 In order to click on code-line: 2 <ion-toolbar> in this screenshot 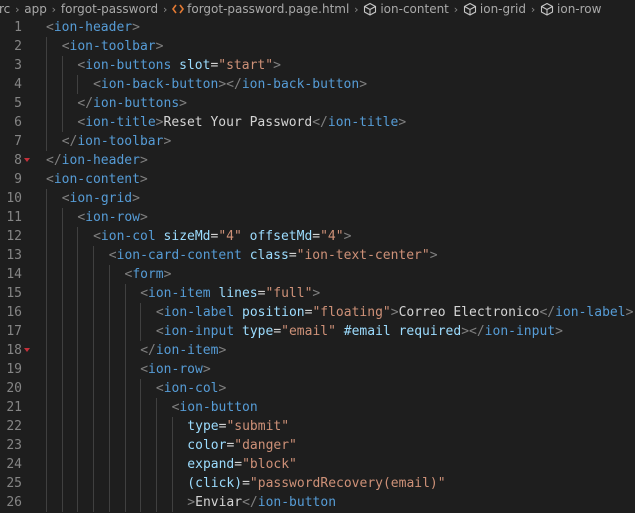, I will do `click(317, 46)`.